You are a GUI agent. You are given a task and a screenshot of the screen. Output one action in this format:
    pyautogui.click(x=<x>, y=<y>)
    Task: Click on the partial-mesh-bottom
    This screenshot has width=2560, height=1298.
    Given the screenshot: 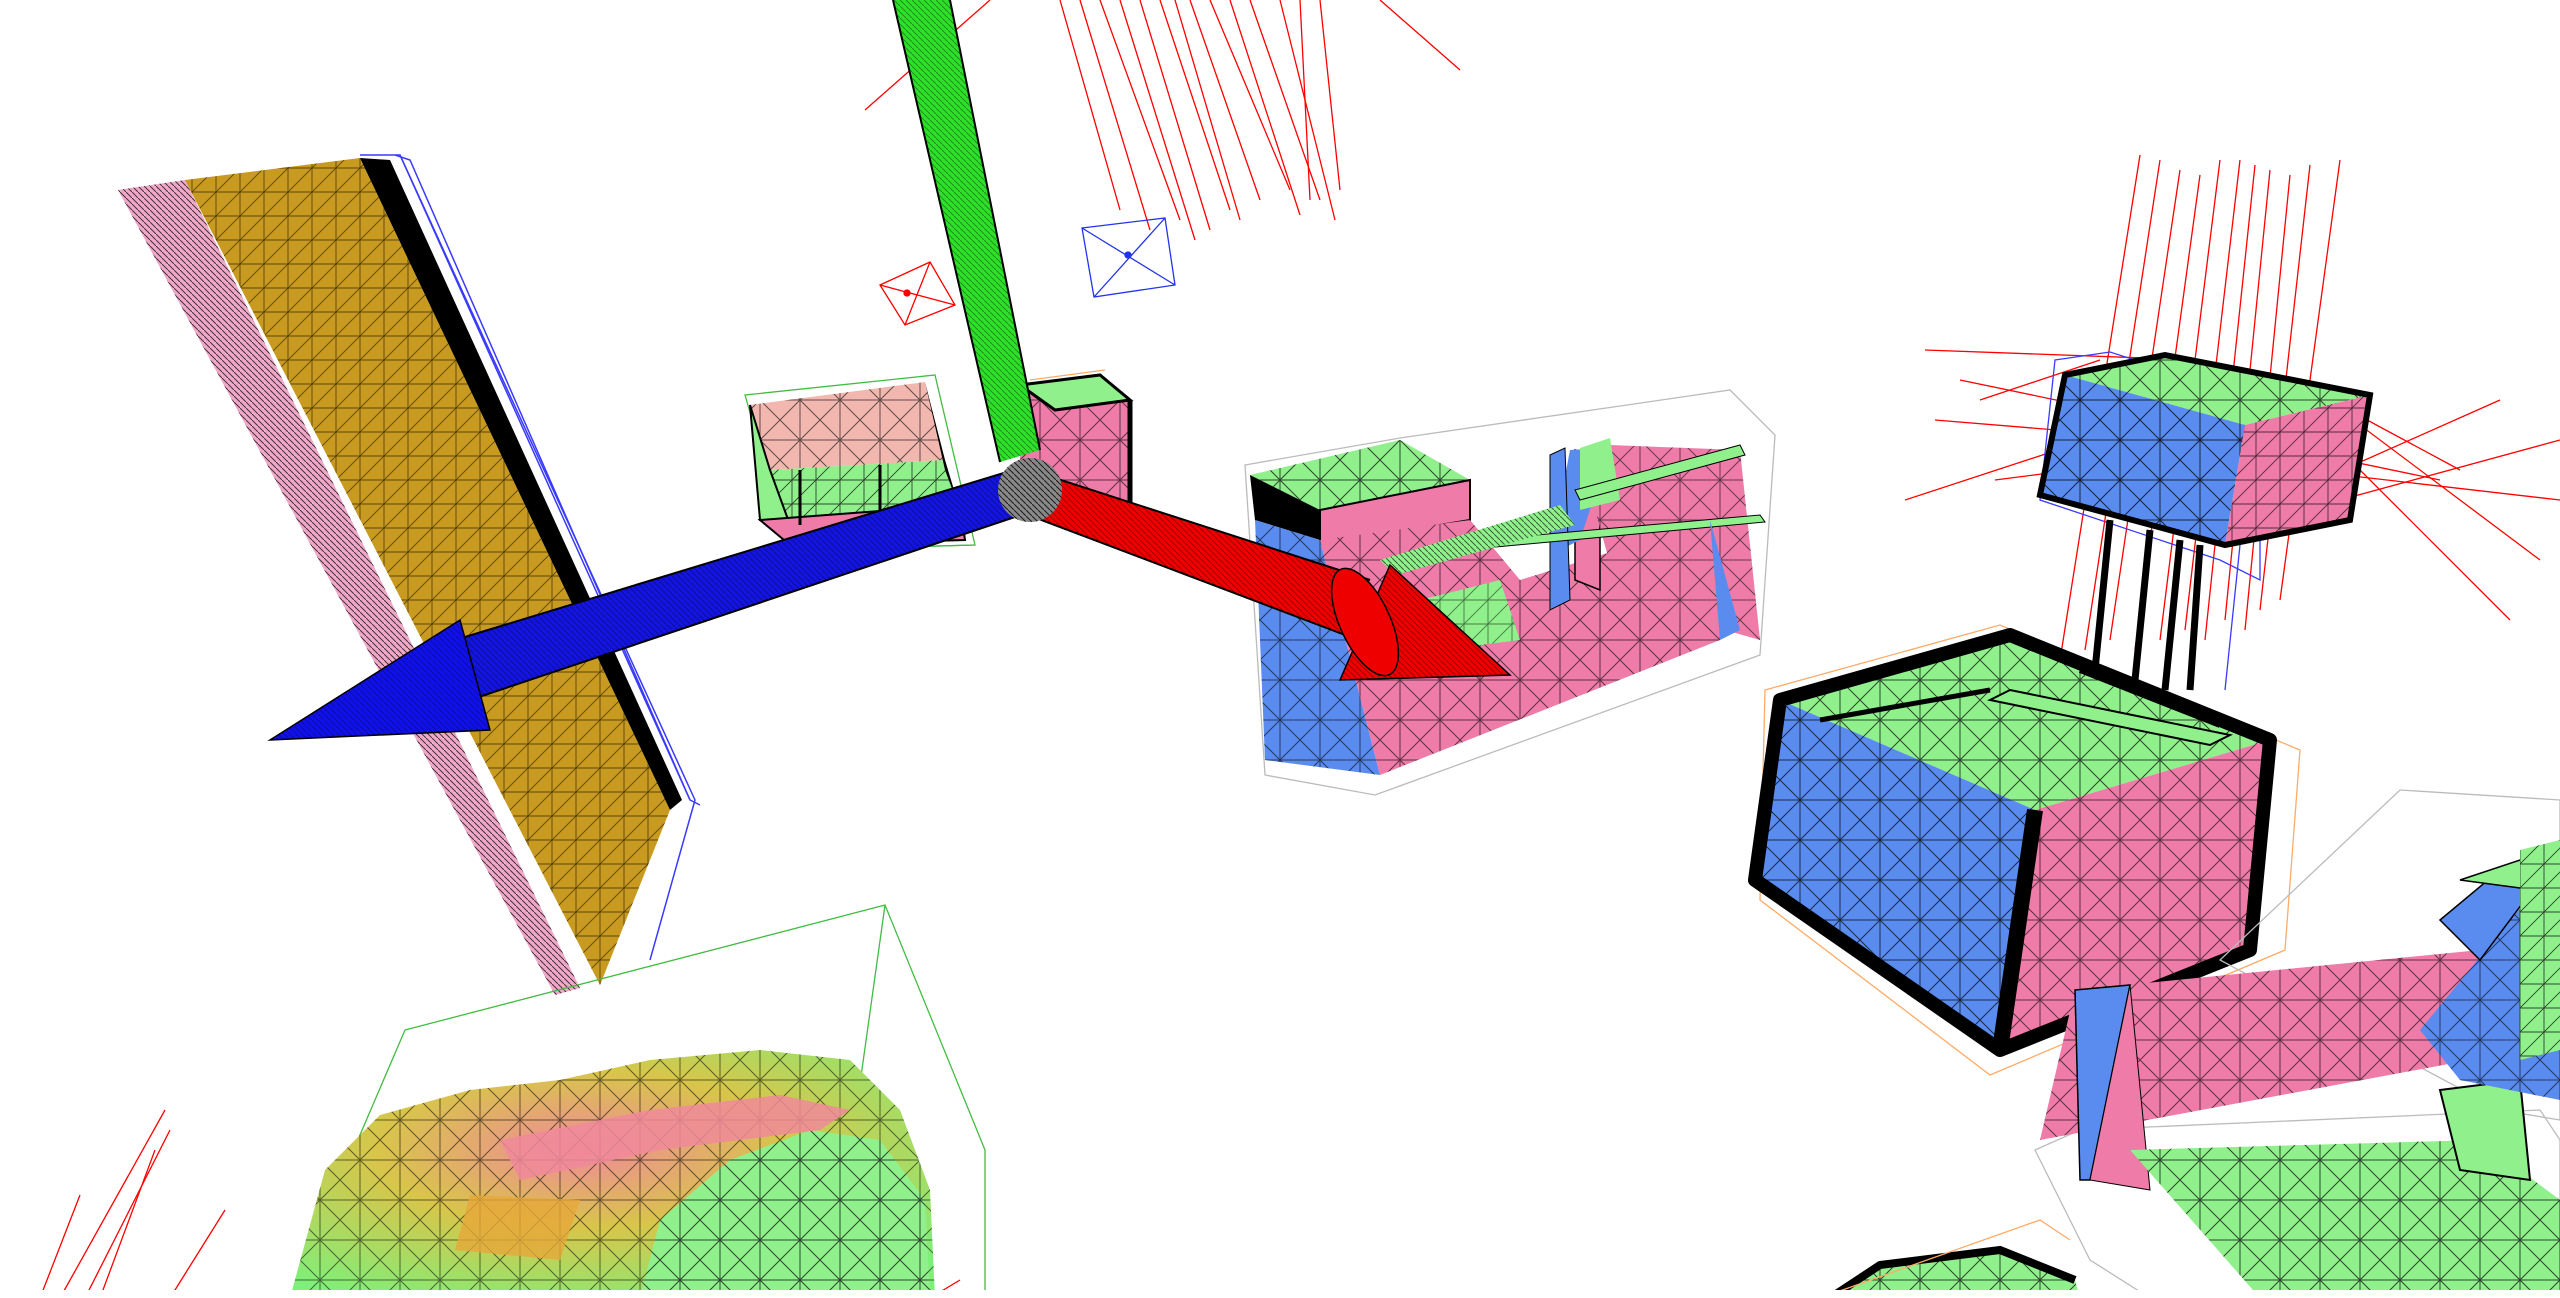 What is the action you would take?
    pyautogui.click(x=1949, y=1258)
    